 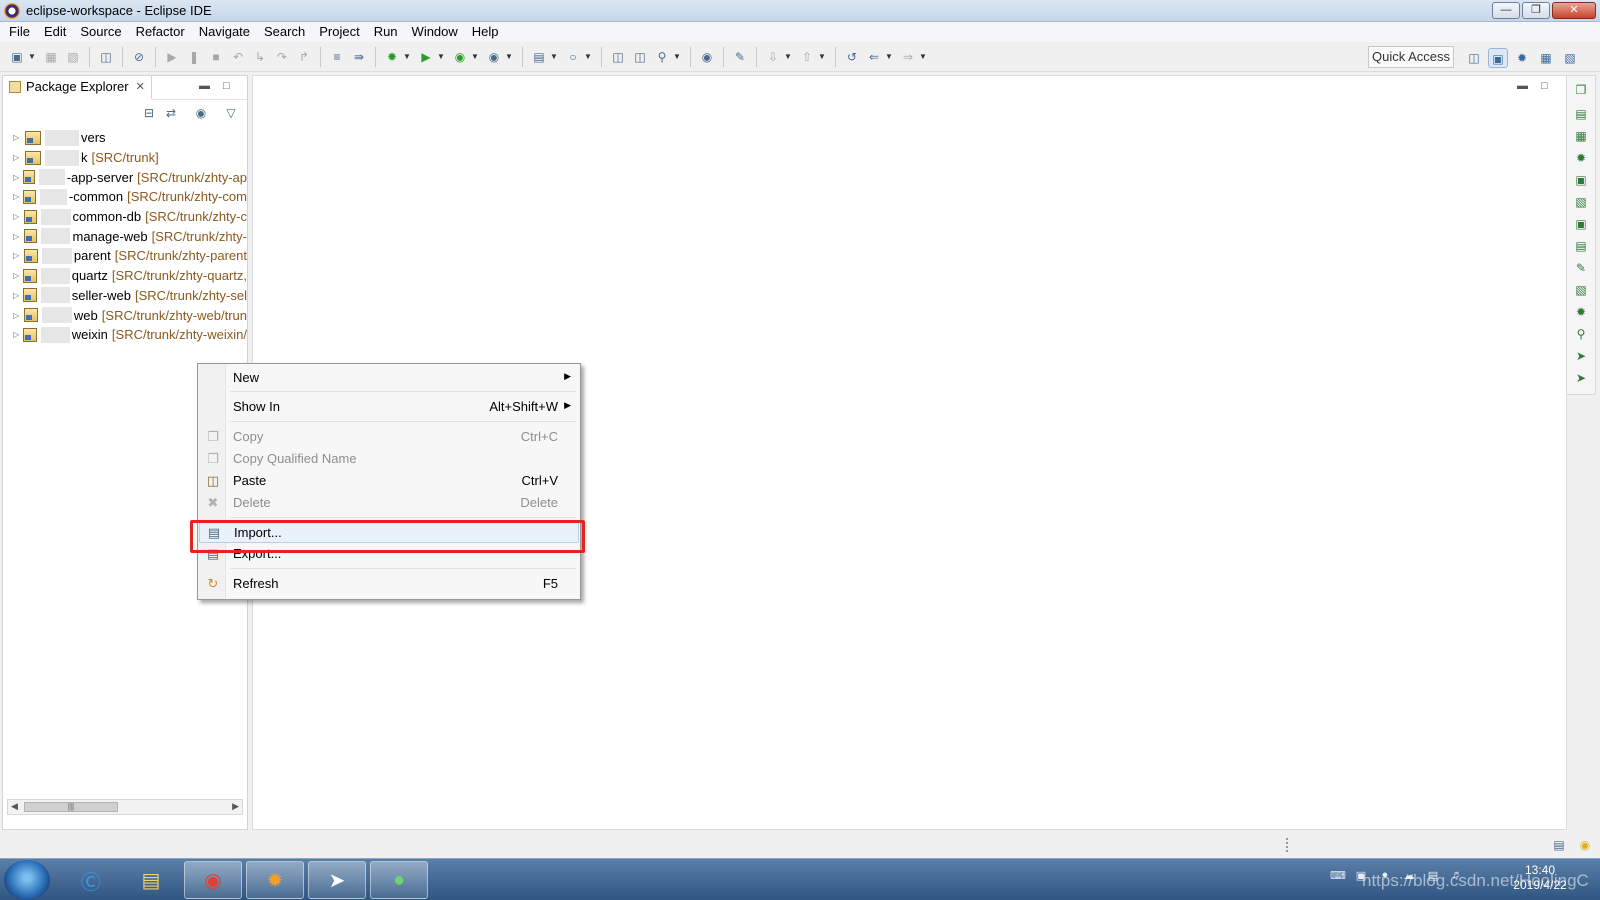 What do you see at coordinates (1338, 876) in the screenshot?
I see `keyboard-icon: ⌨` at bounding box center [1338, 876].